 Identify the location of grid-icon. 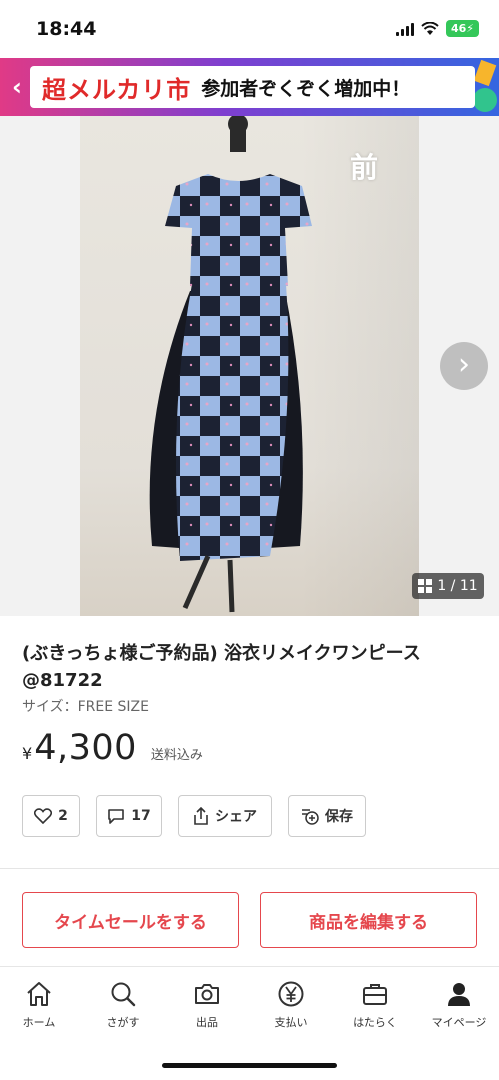
(425, 586).